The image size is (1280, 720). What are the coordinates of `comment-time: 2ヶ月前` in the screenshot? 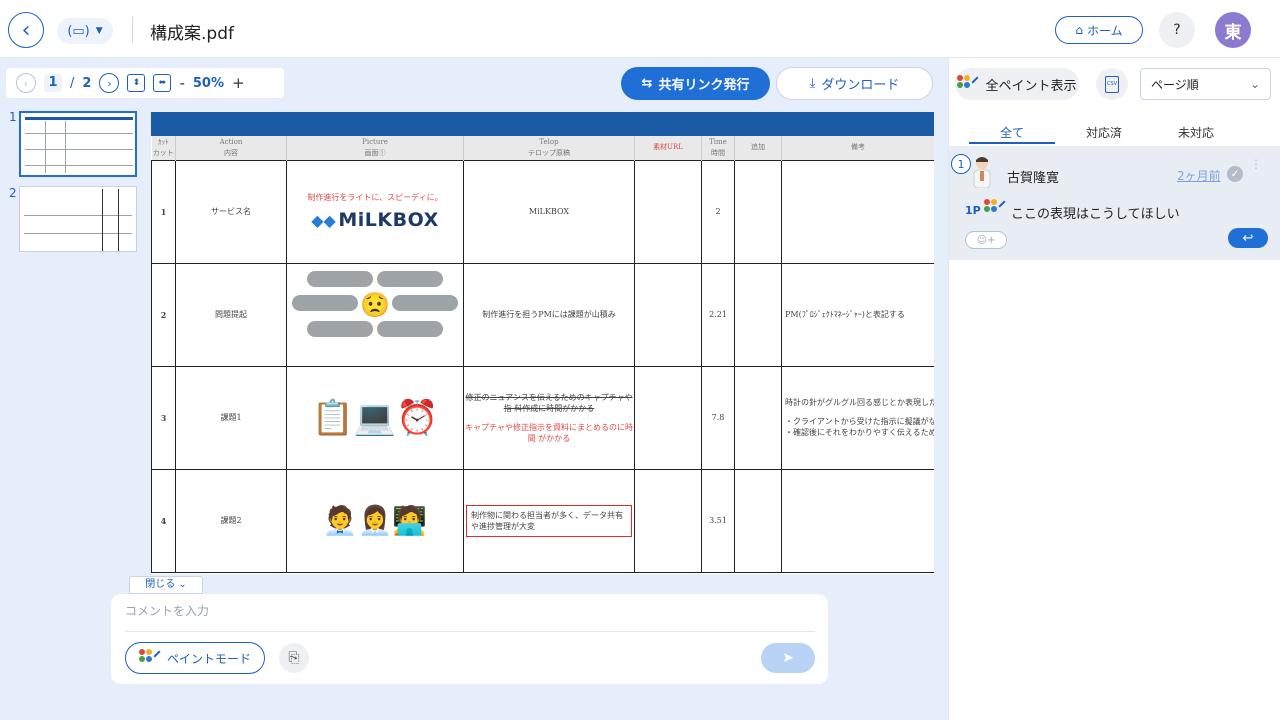 It's located at (1199, 175).